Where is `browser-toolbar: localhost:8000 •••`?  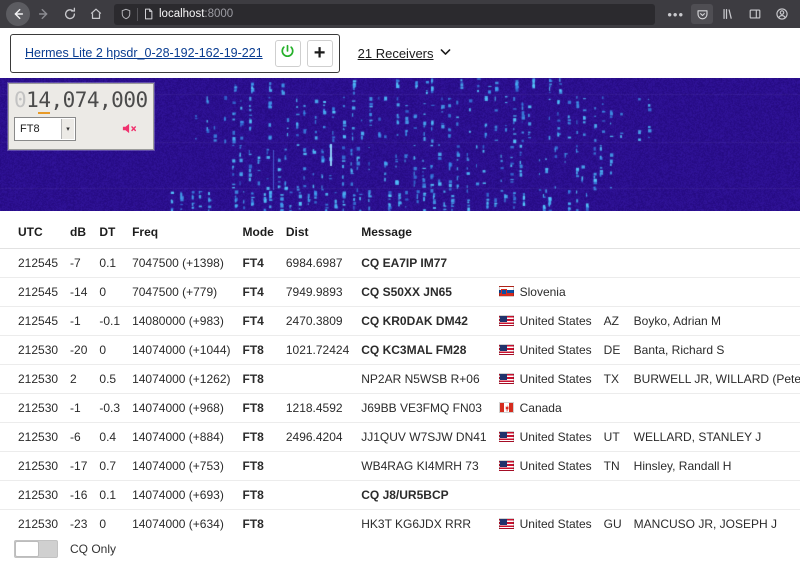
browser-toolbar: localhost:8000 ••• is located at coordinates (400, 14).